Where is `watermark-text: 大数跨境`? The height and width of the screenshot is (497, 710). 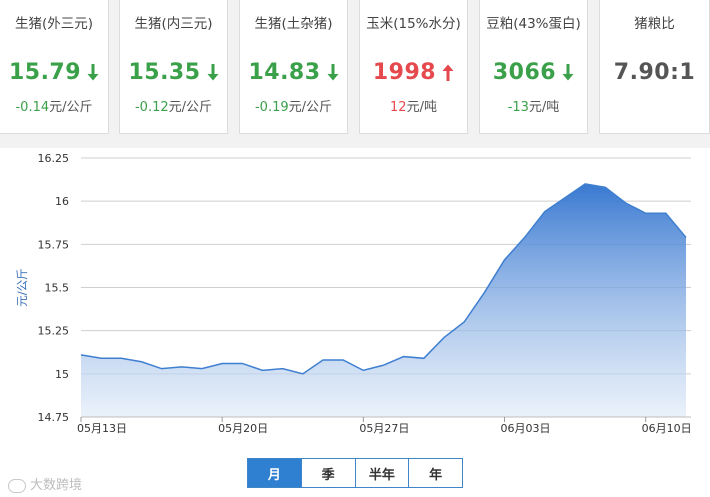
watermark-text: 大数跨境 is located at coordinates (56, 485).